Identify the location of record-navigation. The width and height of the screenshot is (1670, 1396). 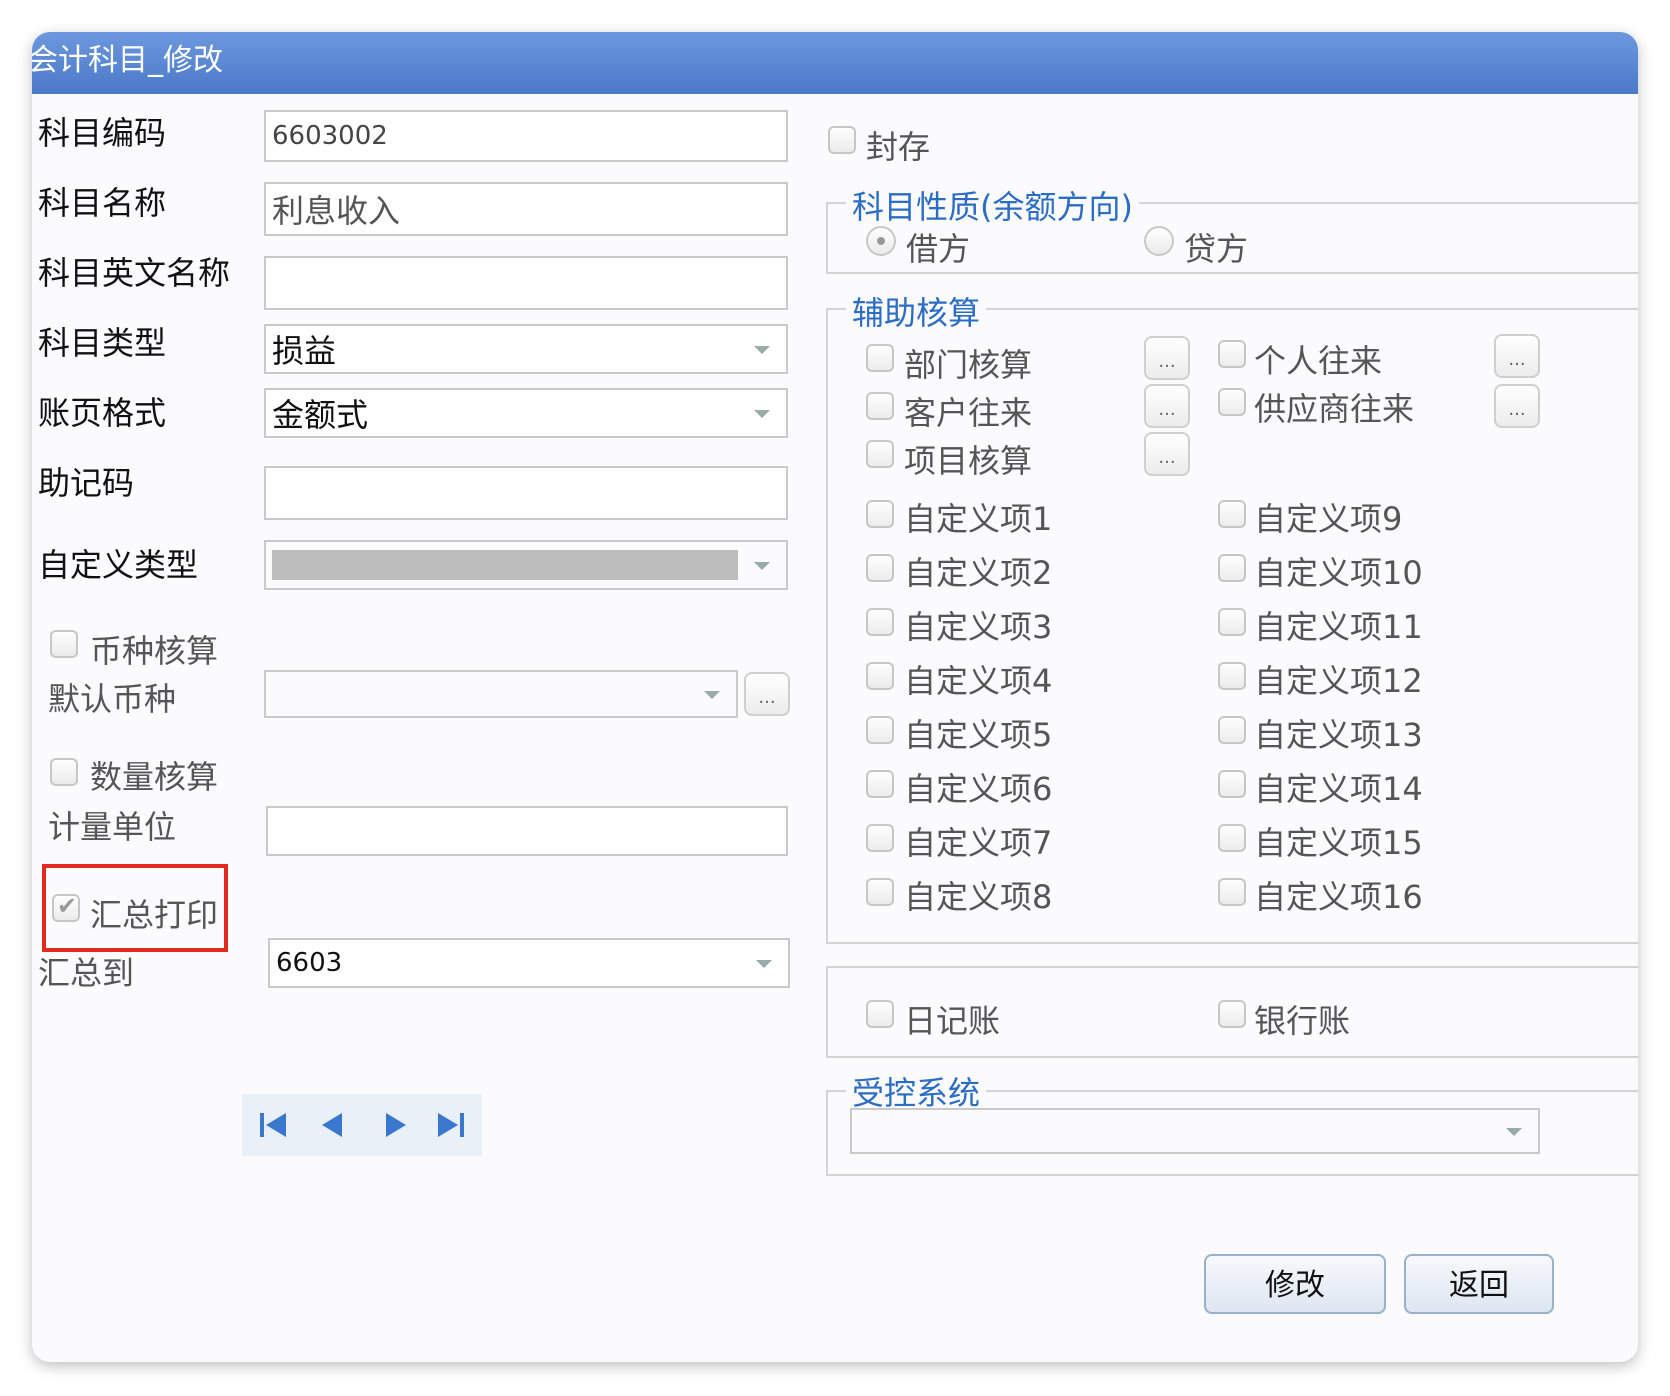
(362, 1125).